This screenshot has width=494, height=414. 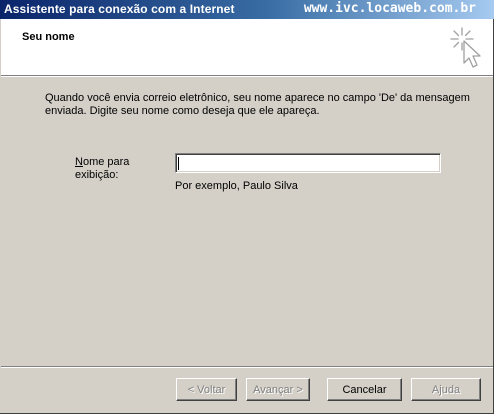 I want to click on wizard-cursor-sparkle-icon, so click(x=465, y=47).